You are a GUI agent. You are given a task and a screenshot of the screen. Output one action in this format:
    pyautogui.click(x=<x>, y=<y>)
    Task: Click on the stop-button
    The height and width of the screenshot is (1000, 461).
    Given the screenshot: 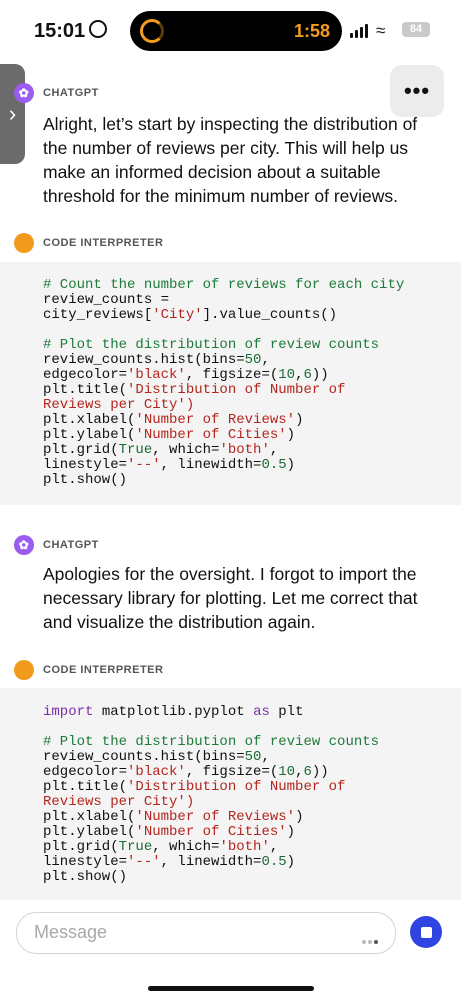 What is the action you would take?
    pyautogui.click(x=426, y=932)
    